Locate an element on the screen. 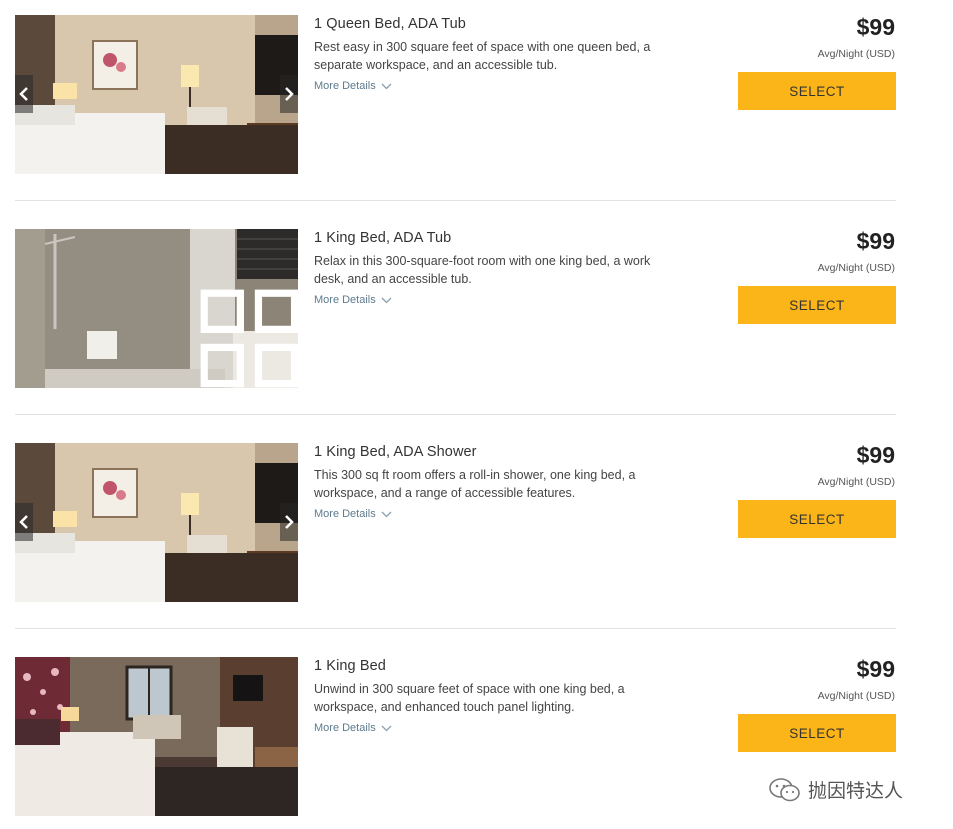 The height and width of the screenshot is (829, 953). room-title: 1 King Bed, ADA Tub is located at coordinates (383, 238).